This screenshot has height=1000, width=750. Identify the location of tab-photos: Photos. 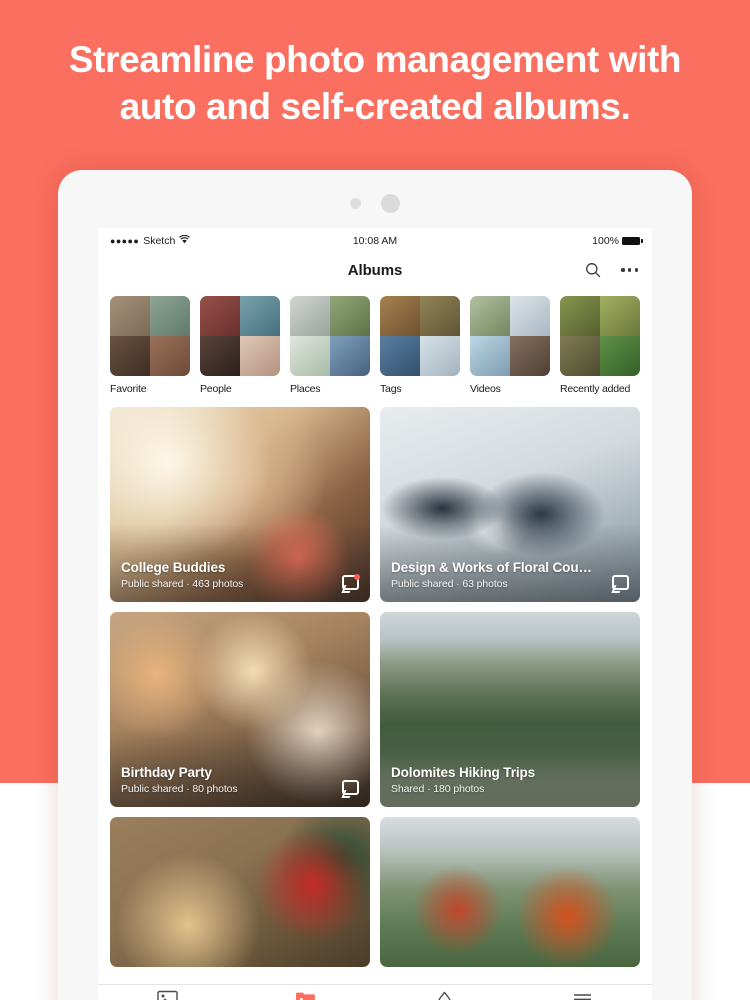
(167, 995).